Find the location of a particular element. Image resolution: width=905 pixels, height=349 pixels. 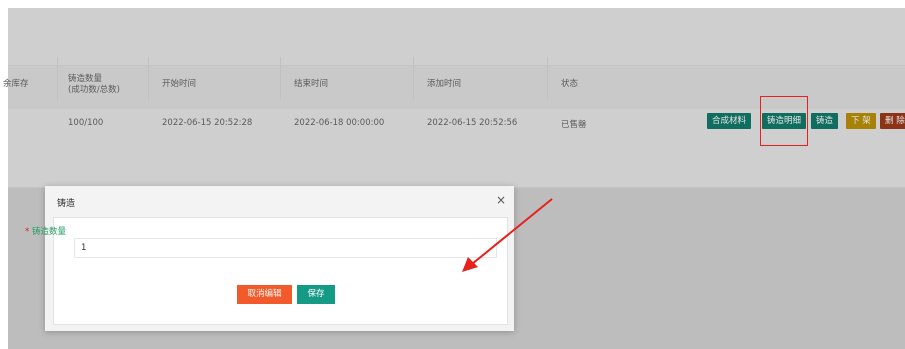

arrow-head is located at coordinates (470, 264).